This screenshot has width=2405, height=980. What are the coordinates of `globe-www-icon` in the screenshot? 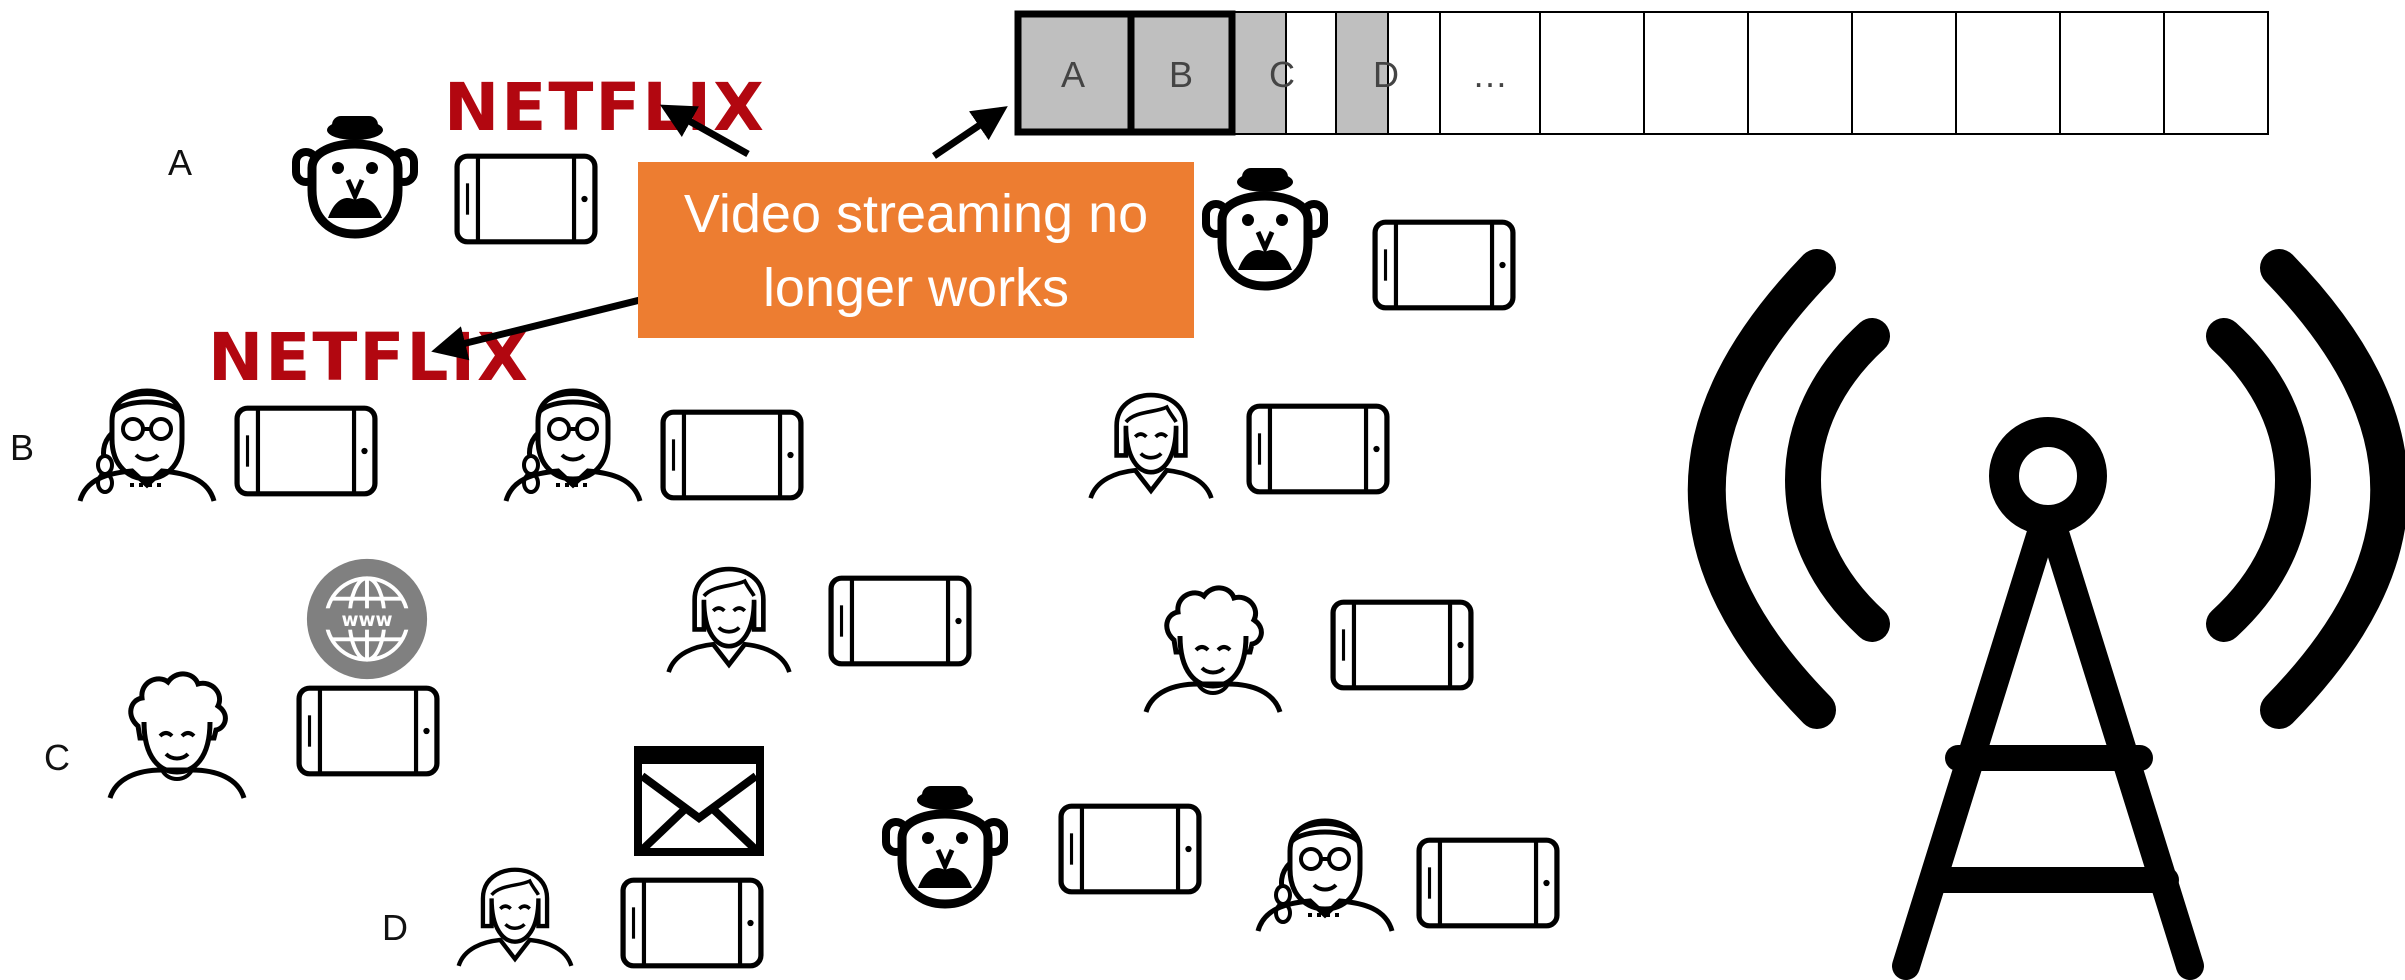 It's located at (367, 619).